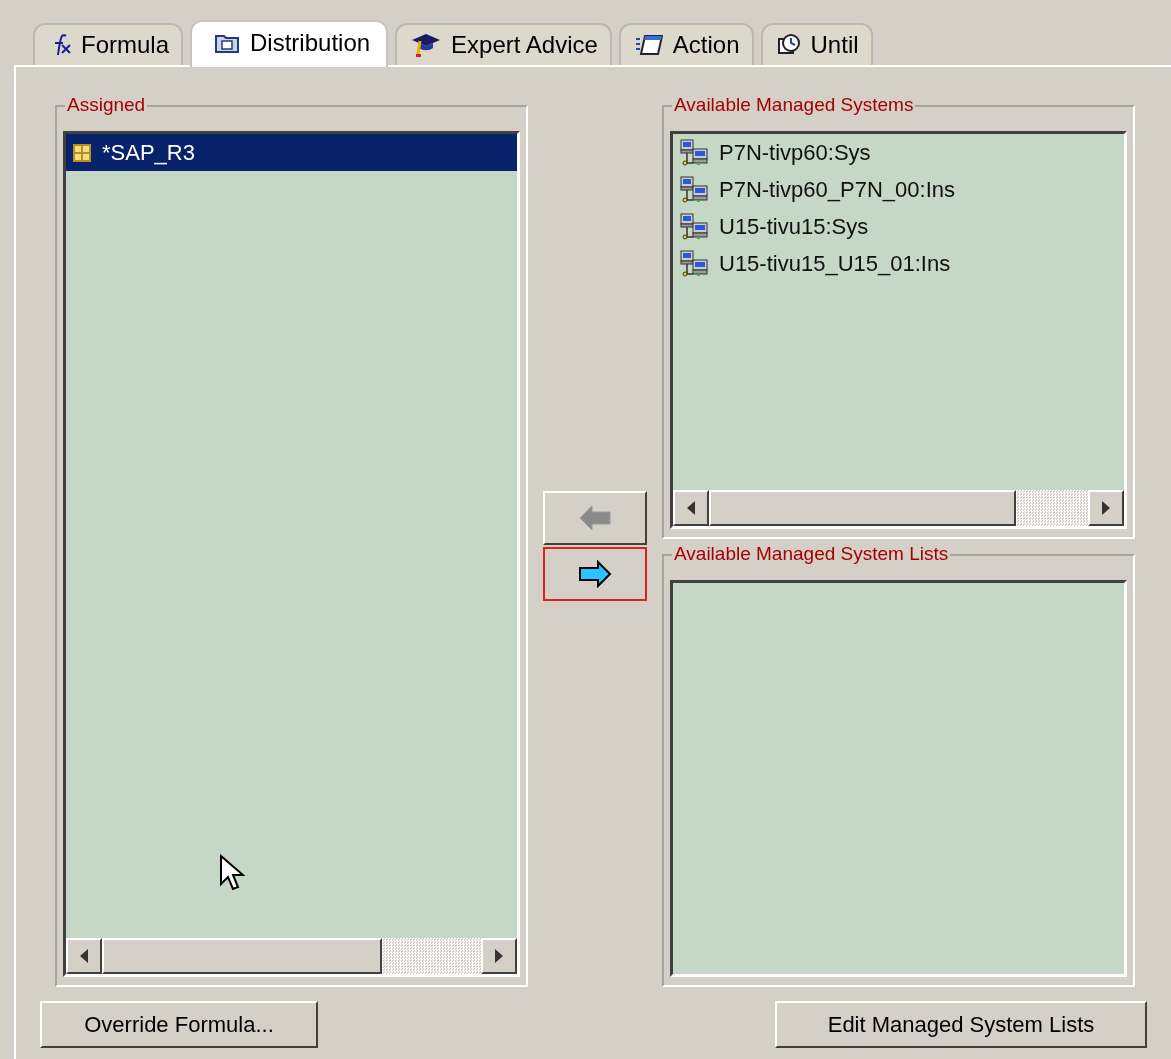 The height and width of the screenshot is (1059, 1171). Describe the element at coordinates (595, 518) in the screenshot. I see `left-arrow-icon` at that location.